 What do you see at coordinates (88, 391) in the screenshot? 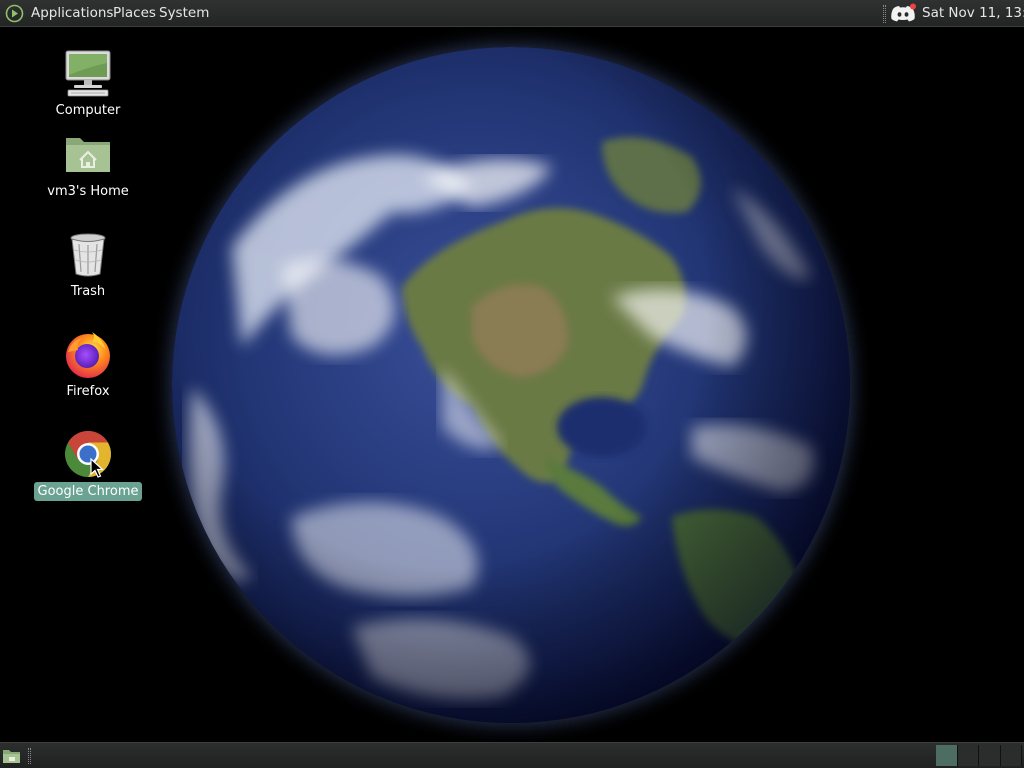
I see `desktop-icon-label: Firefox` at bounding box center [88, 391].